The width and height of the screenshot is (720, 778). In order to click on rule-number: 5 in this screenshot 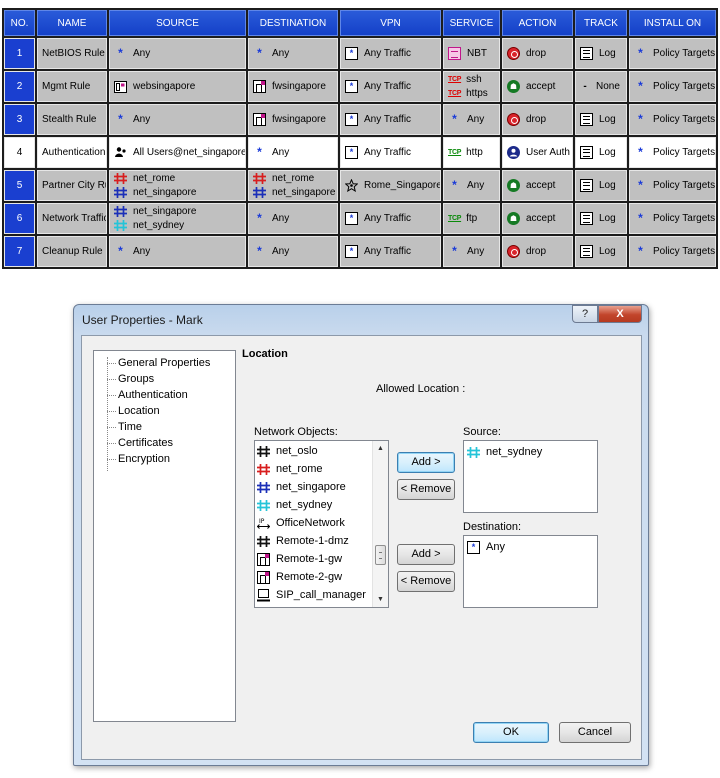, I will do `click(19, 185)`.